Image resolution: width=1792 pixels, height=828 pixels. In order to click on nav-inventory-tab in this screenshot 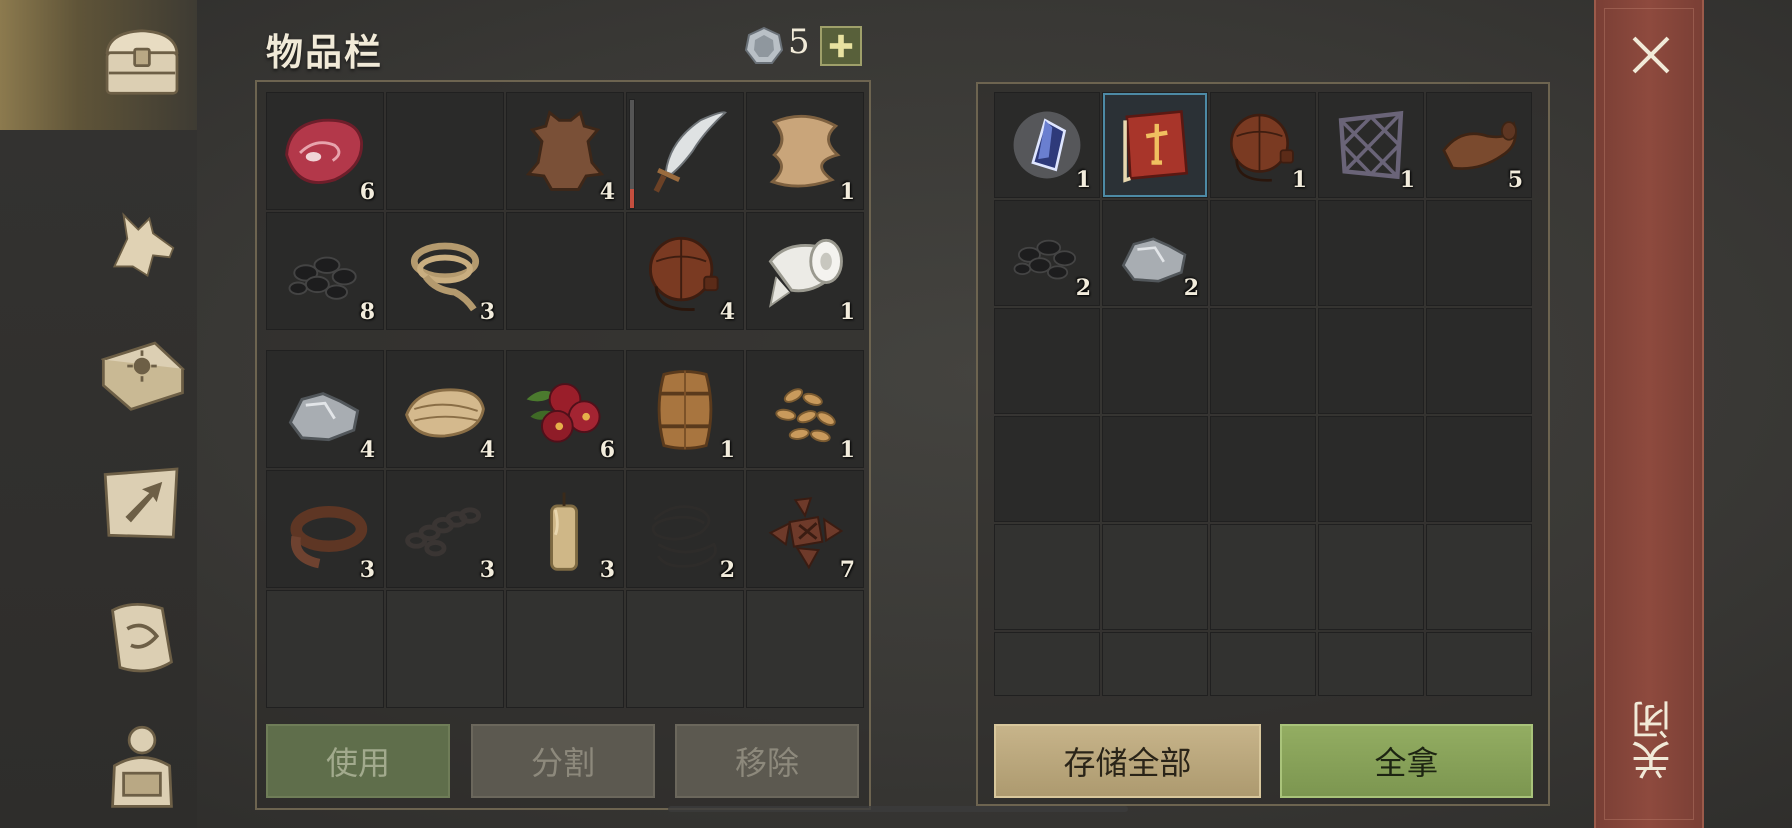, I will do `click(142, 62)`.